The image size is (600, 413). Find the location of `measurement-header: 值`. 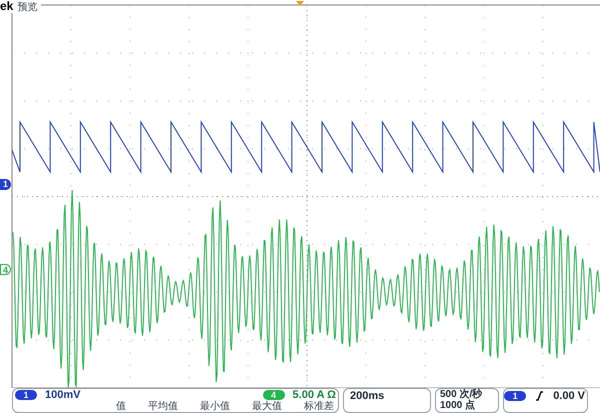

measurement-header: 值 is located at coordinates (121, 407).